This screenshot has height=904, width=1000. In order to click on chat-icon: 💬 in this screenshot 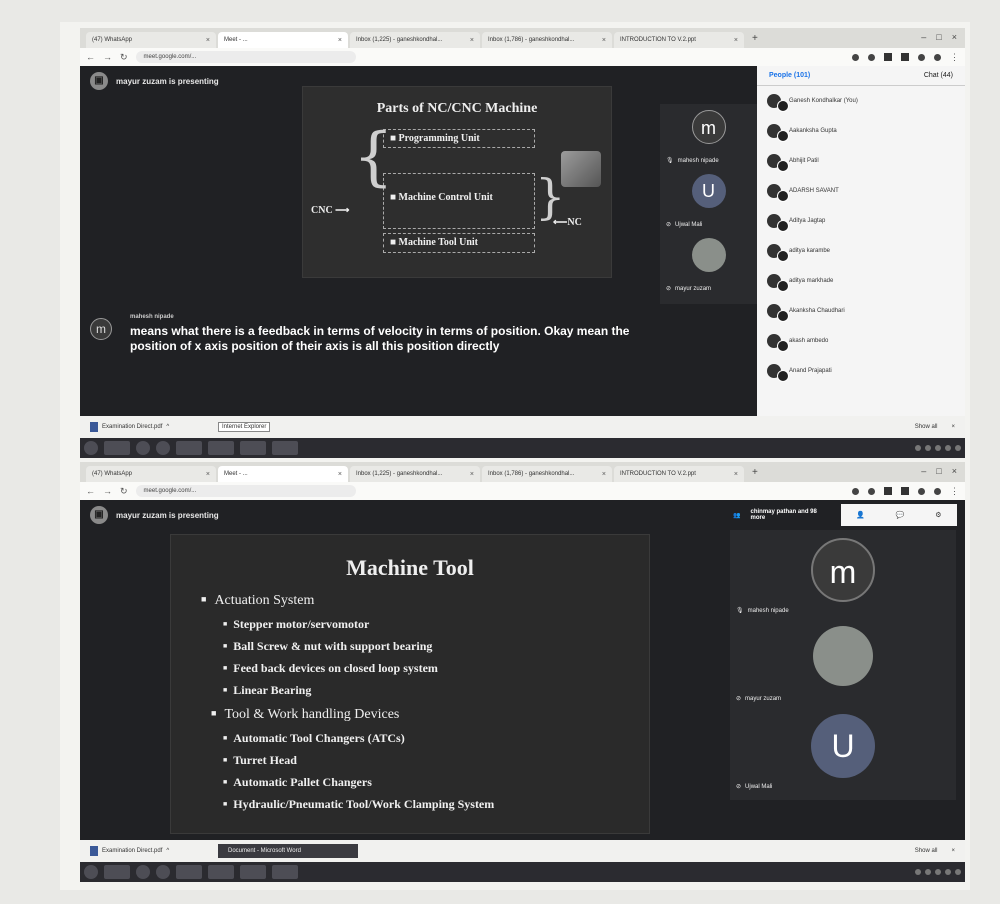, I will do `click(900, 515)`.